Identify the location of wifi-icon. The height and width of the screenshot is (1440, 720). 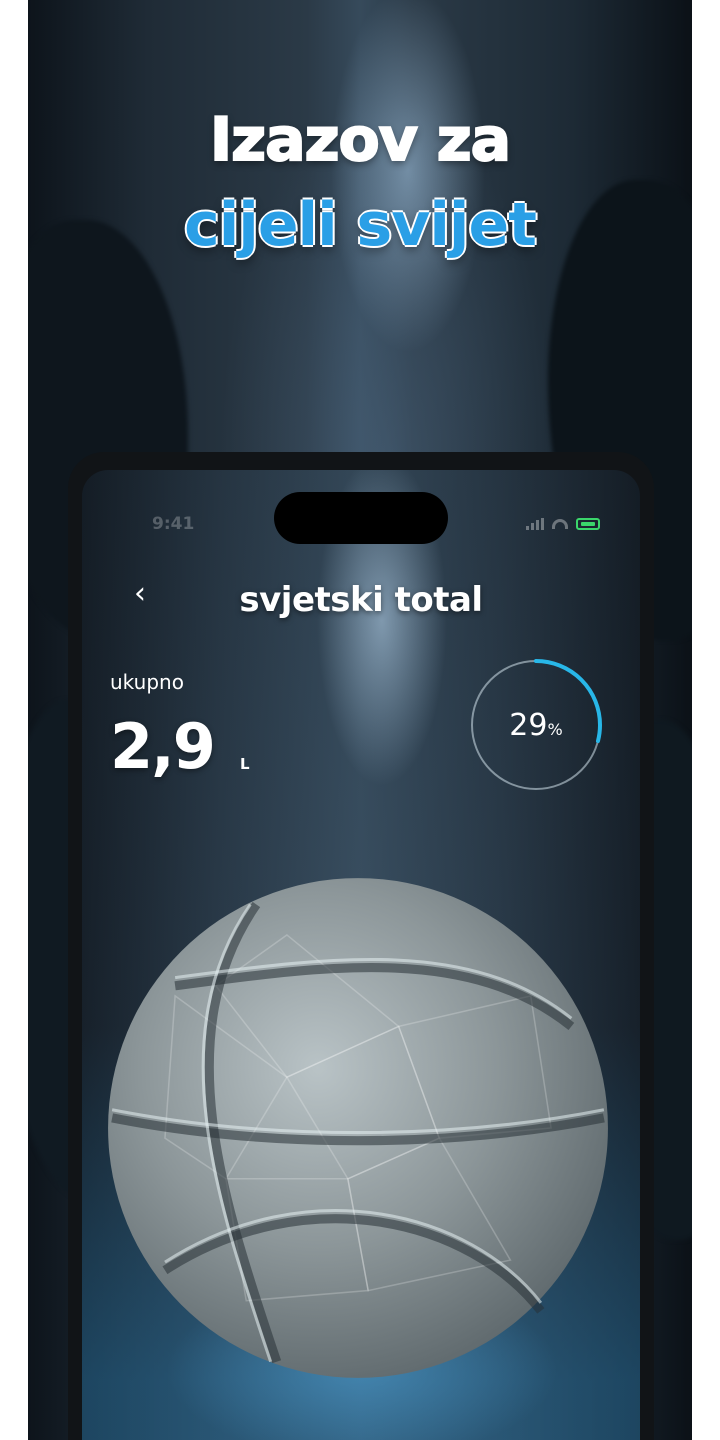
(560, 524).